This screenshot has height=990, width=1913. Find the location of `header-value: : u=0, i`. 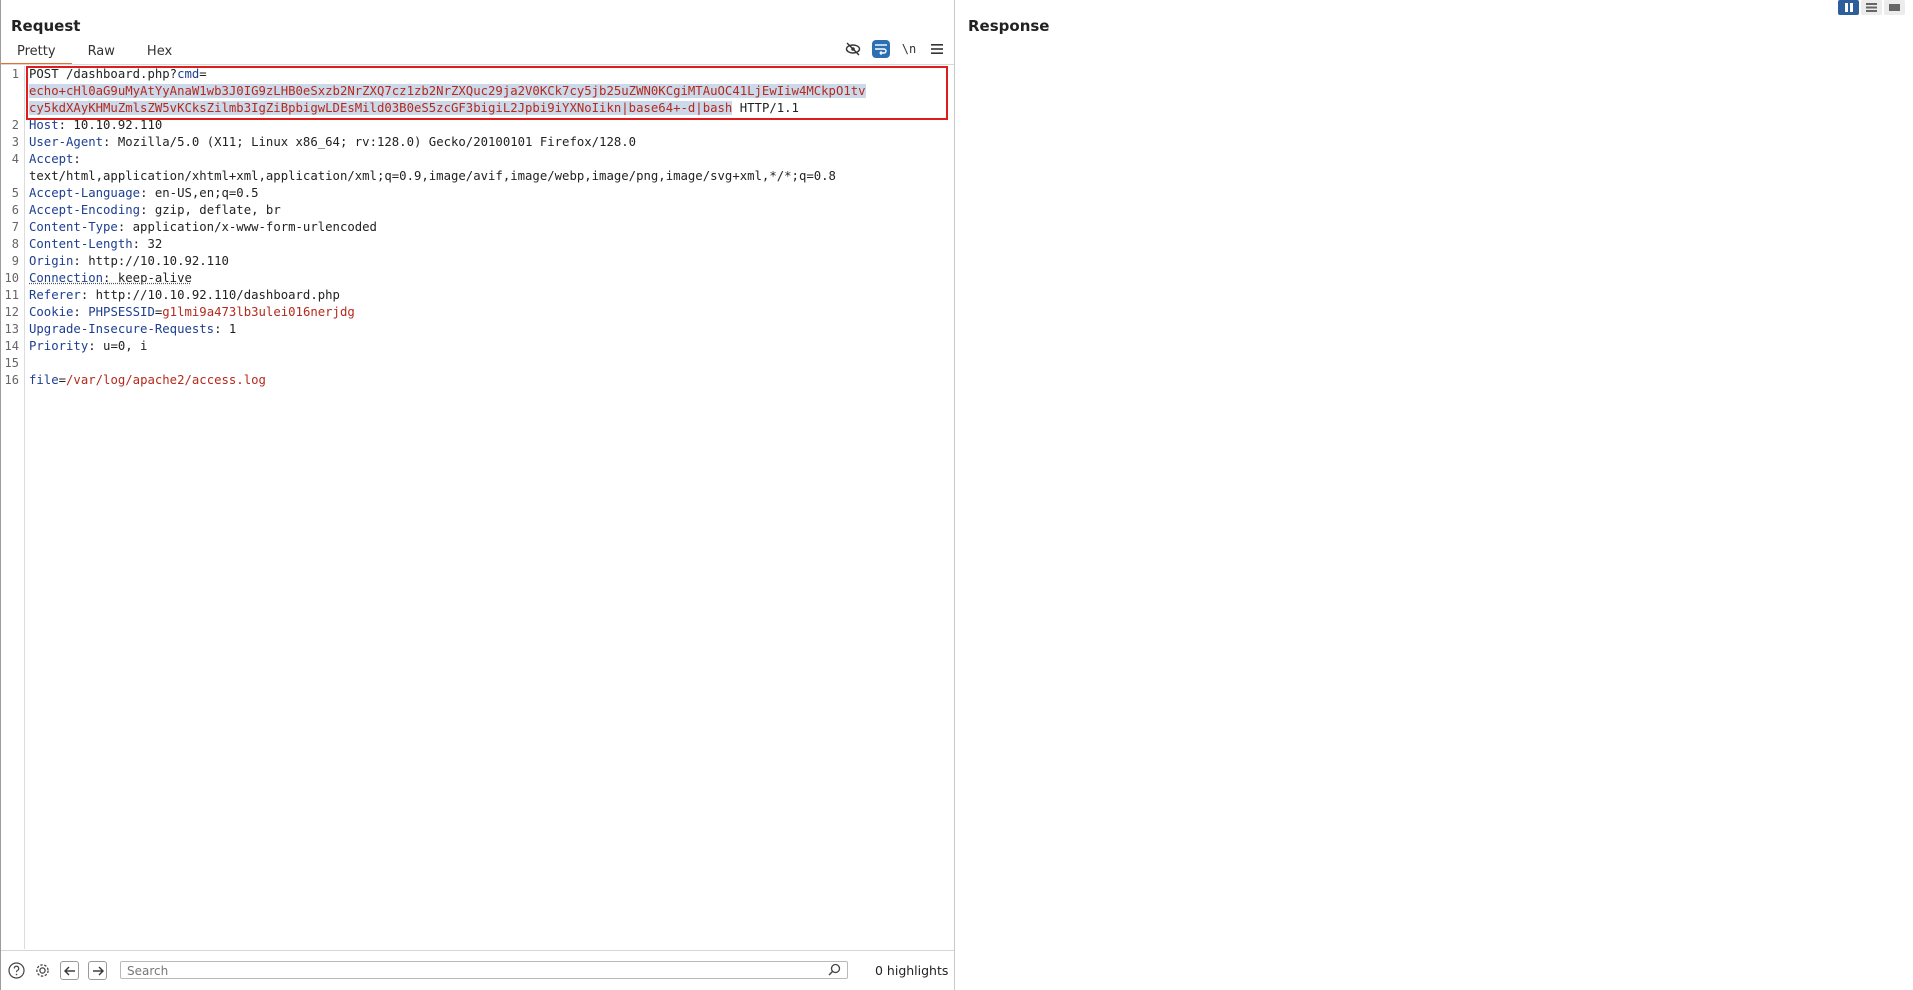

header-value: : u=0, i is located at coordinates (118, 346).